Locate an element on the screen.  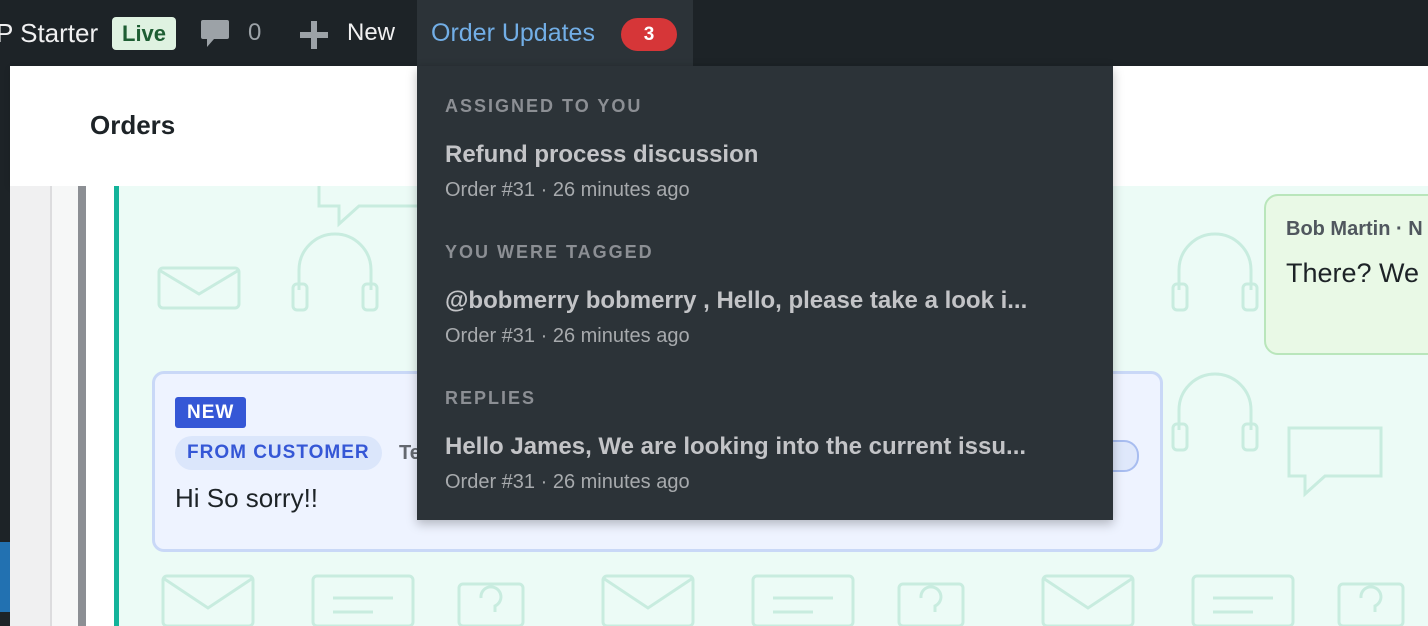
comment-icon is located at coordinates (215, 34).